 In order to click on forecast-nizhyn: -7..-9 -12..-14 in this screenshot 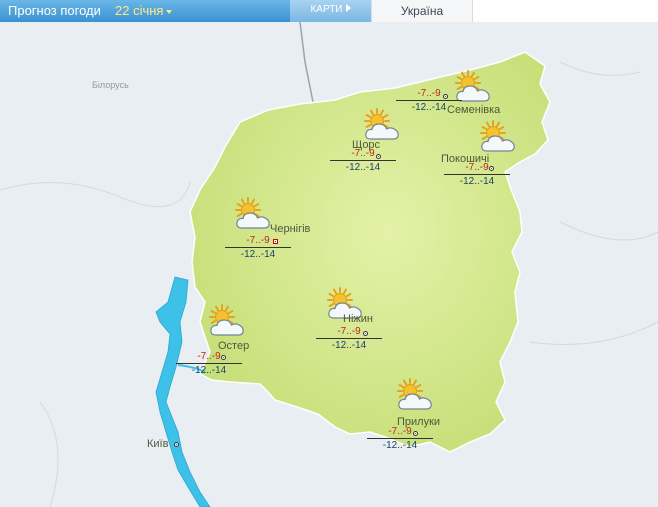, I will do `click(349, 339)`.